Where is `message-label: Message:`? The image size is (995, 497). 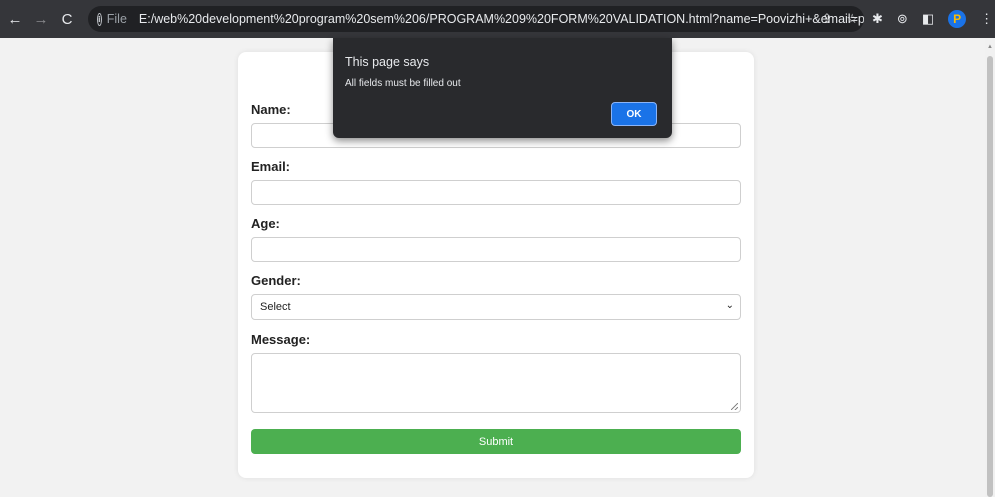
message-label: Message: is located at coordinates (281, 339).